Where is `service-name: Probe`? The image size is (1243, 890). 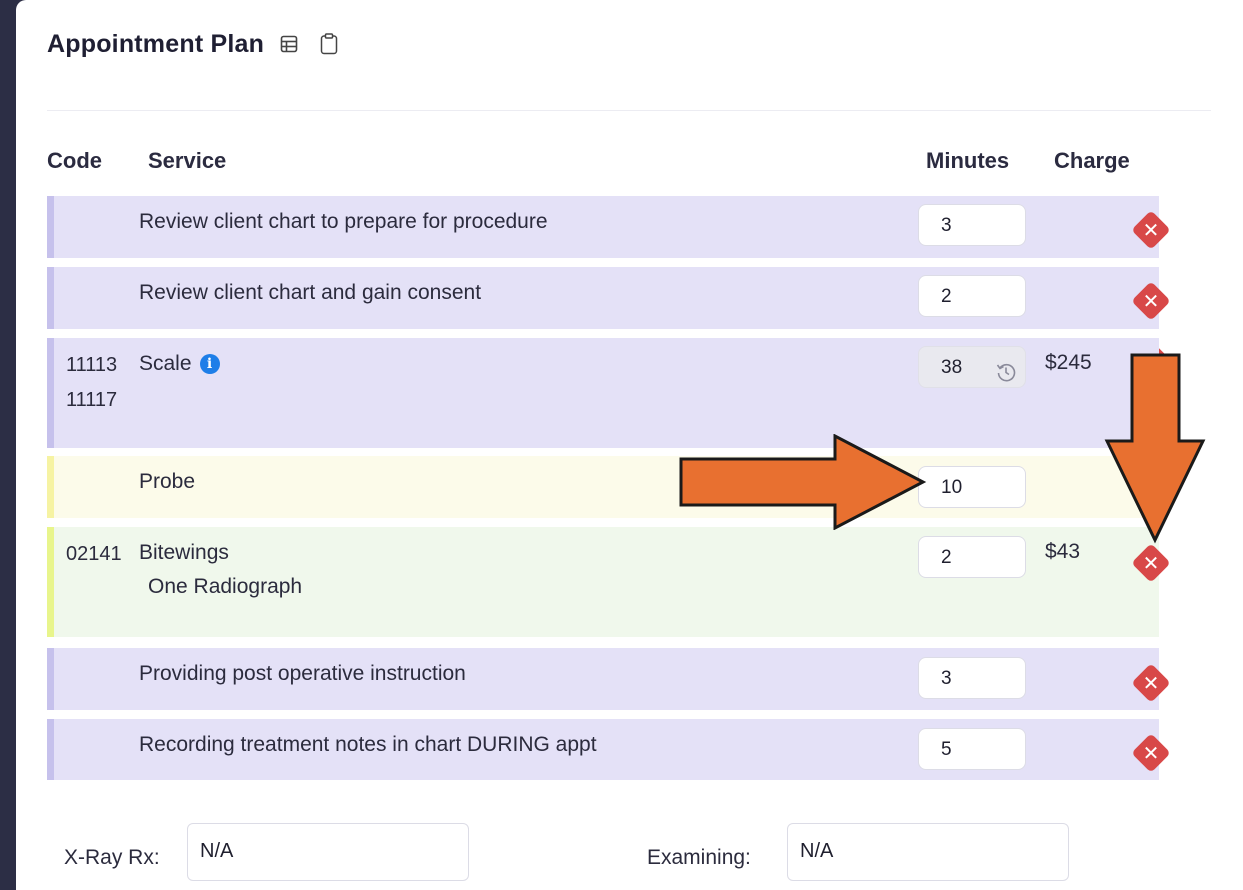
service-name: Probe is located at coordinates (167, 481).